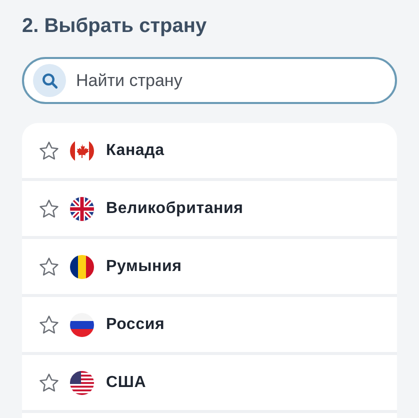  What do you see at coordinates (49, 80) in the screenshot?
I see `search-icon` at bounding box center [49, 80].